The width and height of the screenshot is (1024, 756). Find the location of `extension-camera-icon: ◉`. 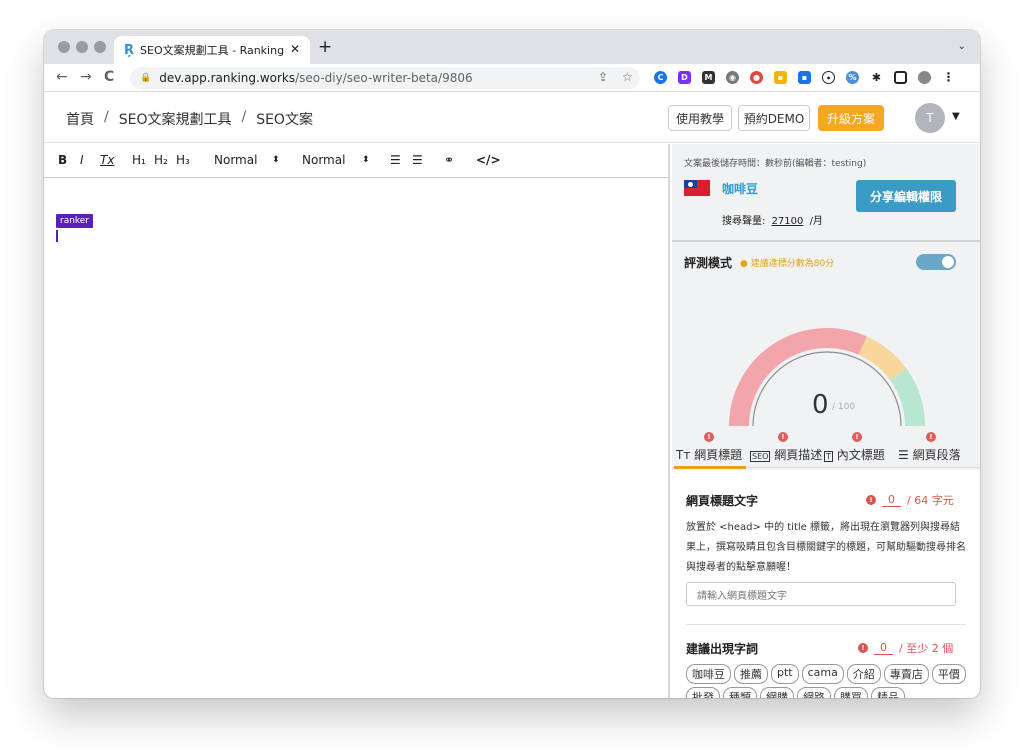

extension-camera-icon: ◉ is located at coordinates (732, 77).